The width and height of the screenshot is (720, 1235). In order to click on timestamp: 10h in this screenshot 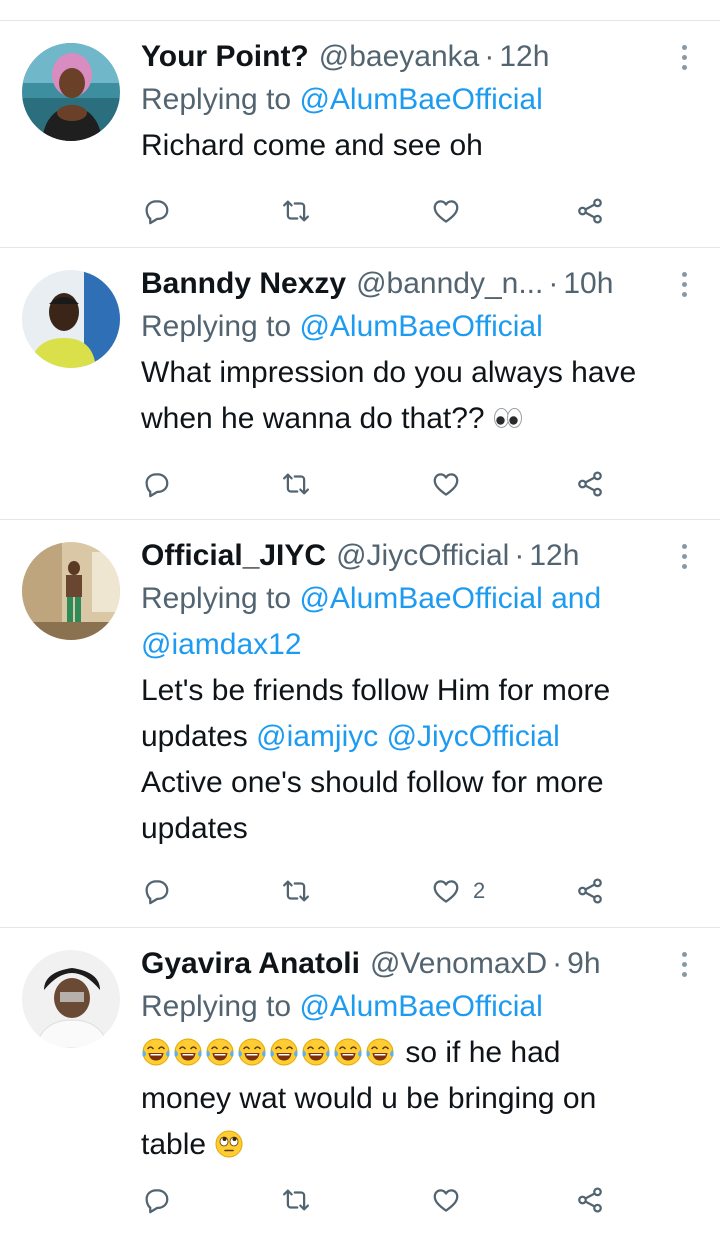, I will do `click(588, 284)`.